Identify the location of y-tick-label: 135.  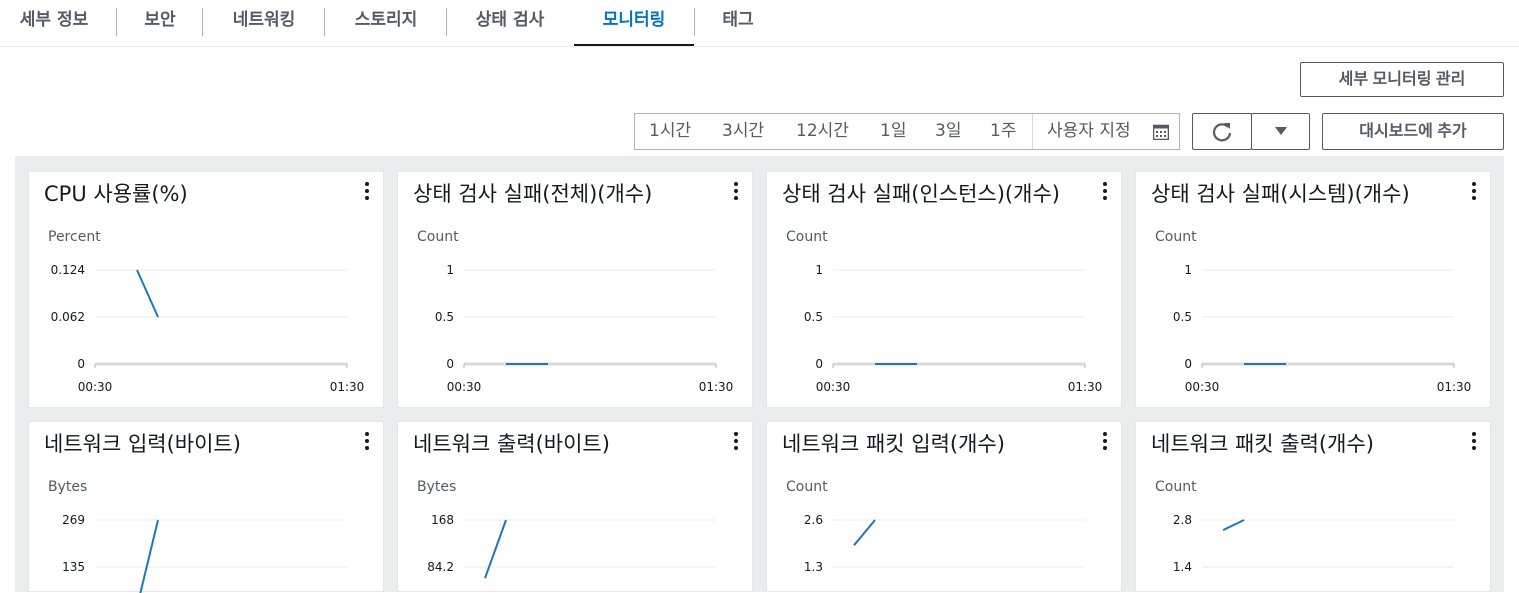
(73, 567).